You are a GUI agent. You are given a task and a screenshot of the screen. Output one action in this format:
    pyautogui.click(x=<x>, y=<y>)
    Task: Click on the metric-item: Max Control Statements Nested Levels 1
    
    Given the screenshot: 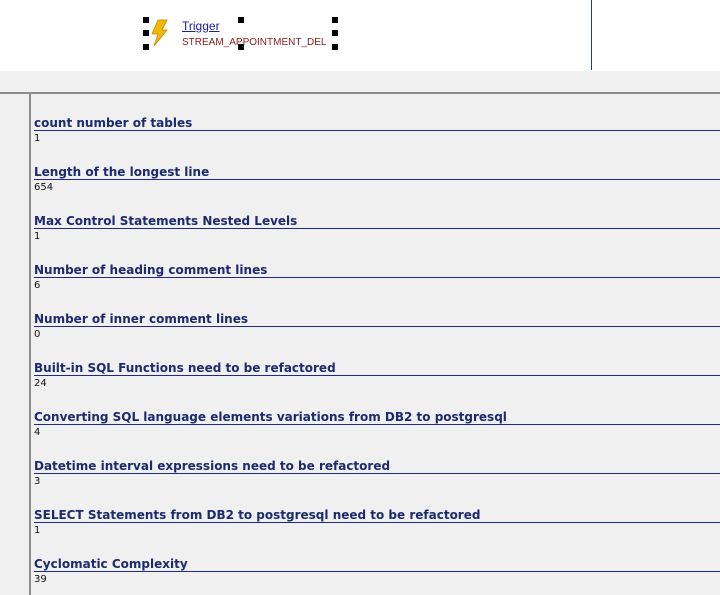 What is the action you would take?
    pyautogui.click(x=377, y=238)
    